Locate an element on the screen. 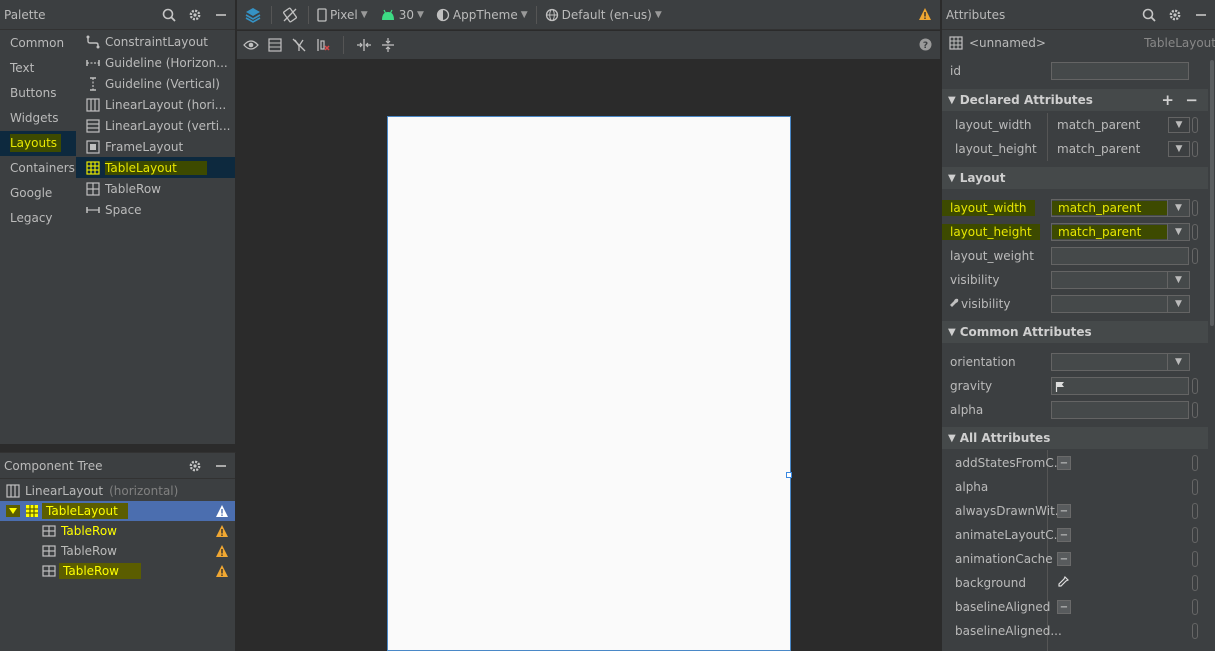  gravity-field is located at coordinates (1120, 386).